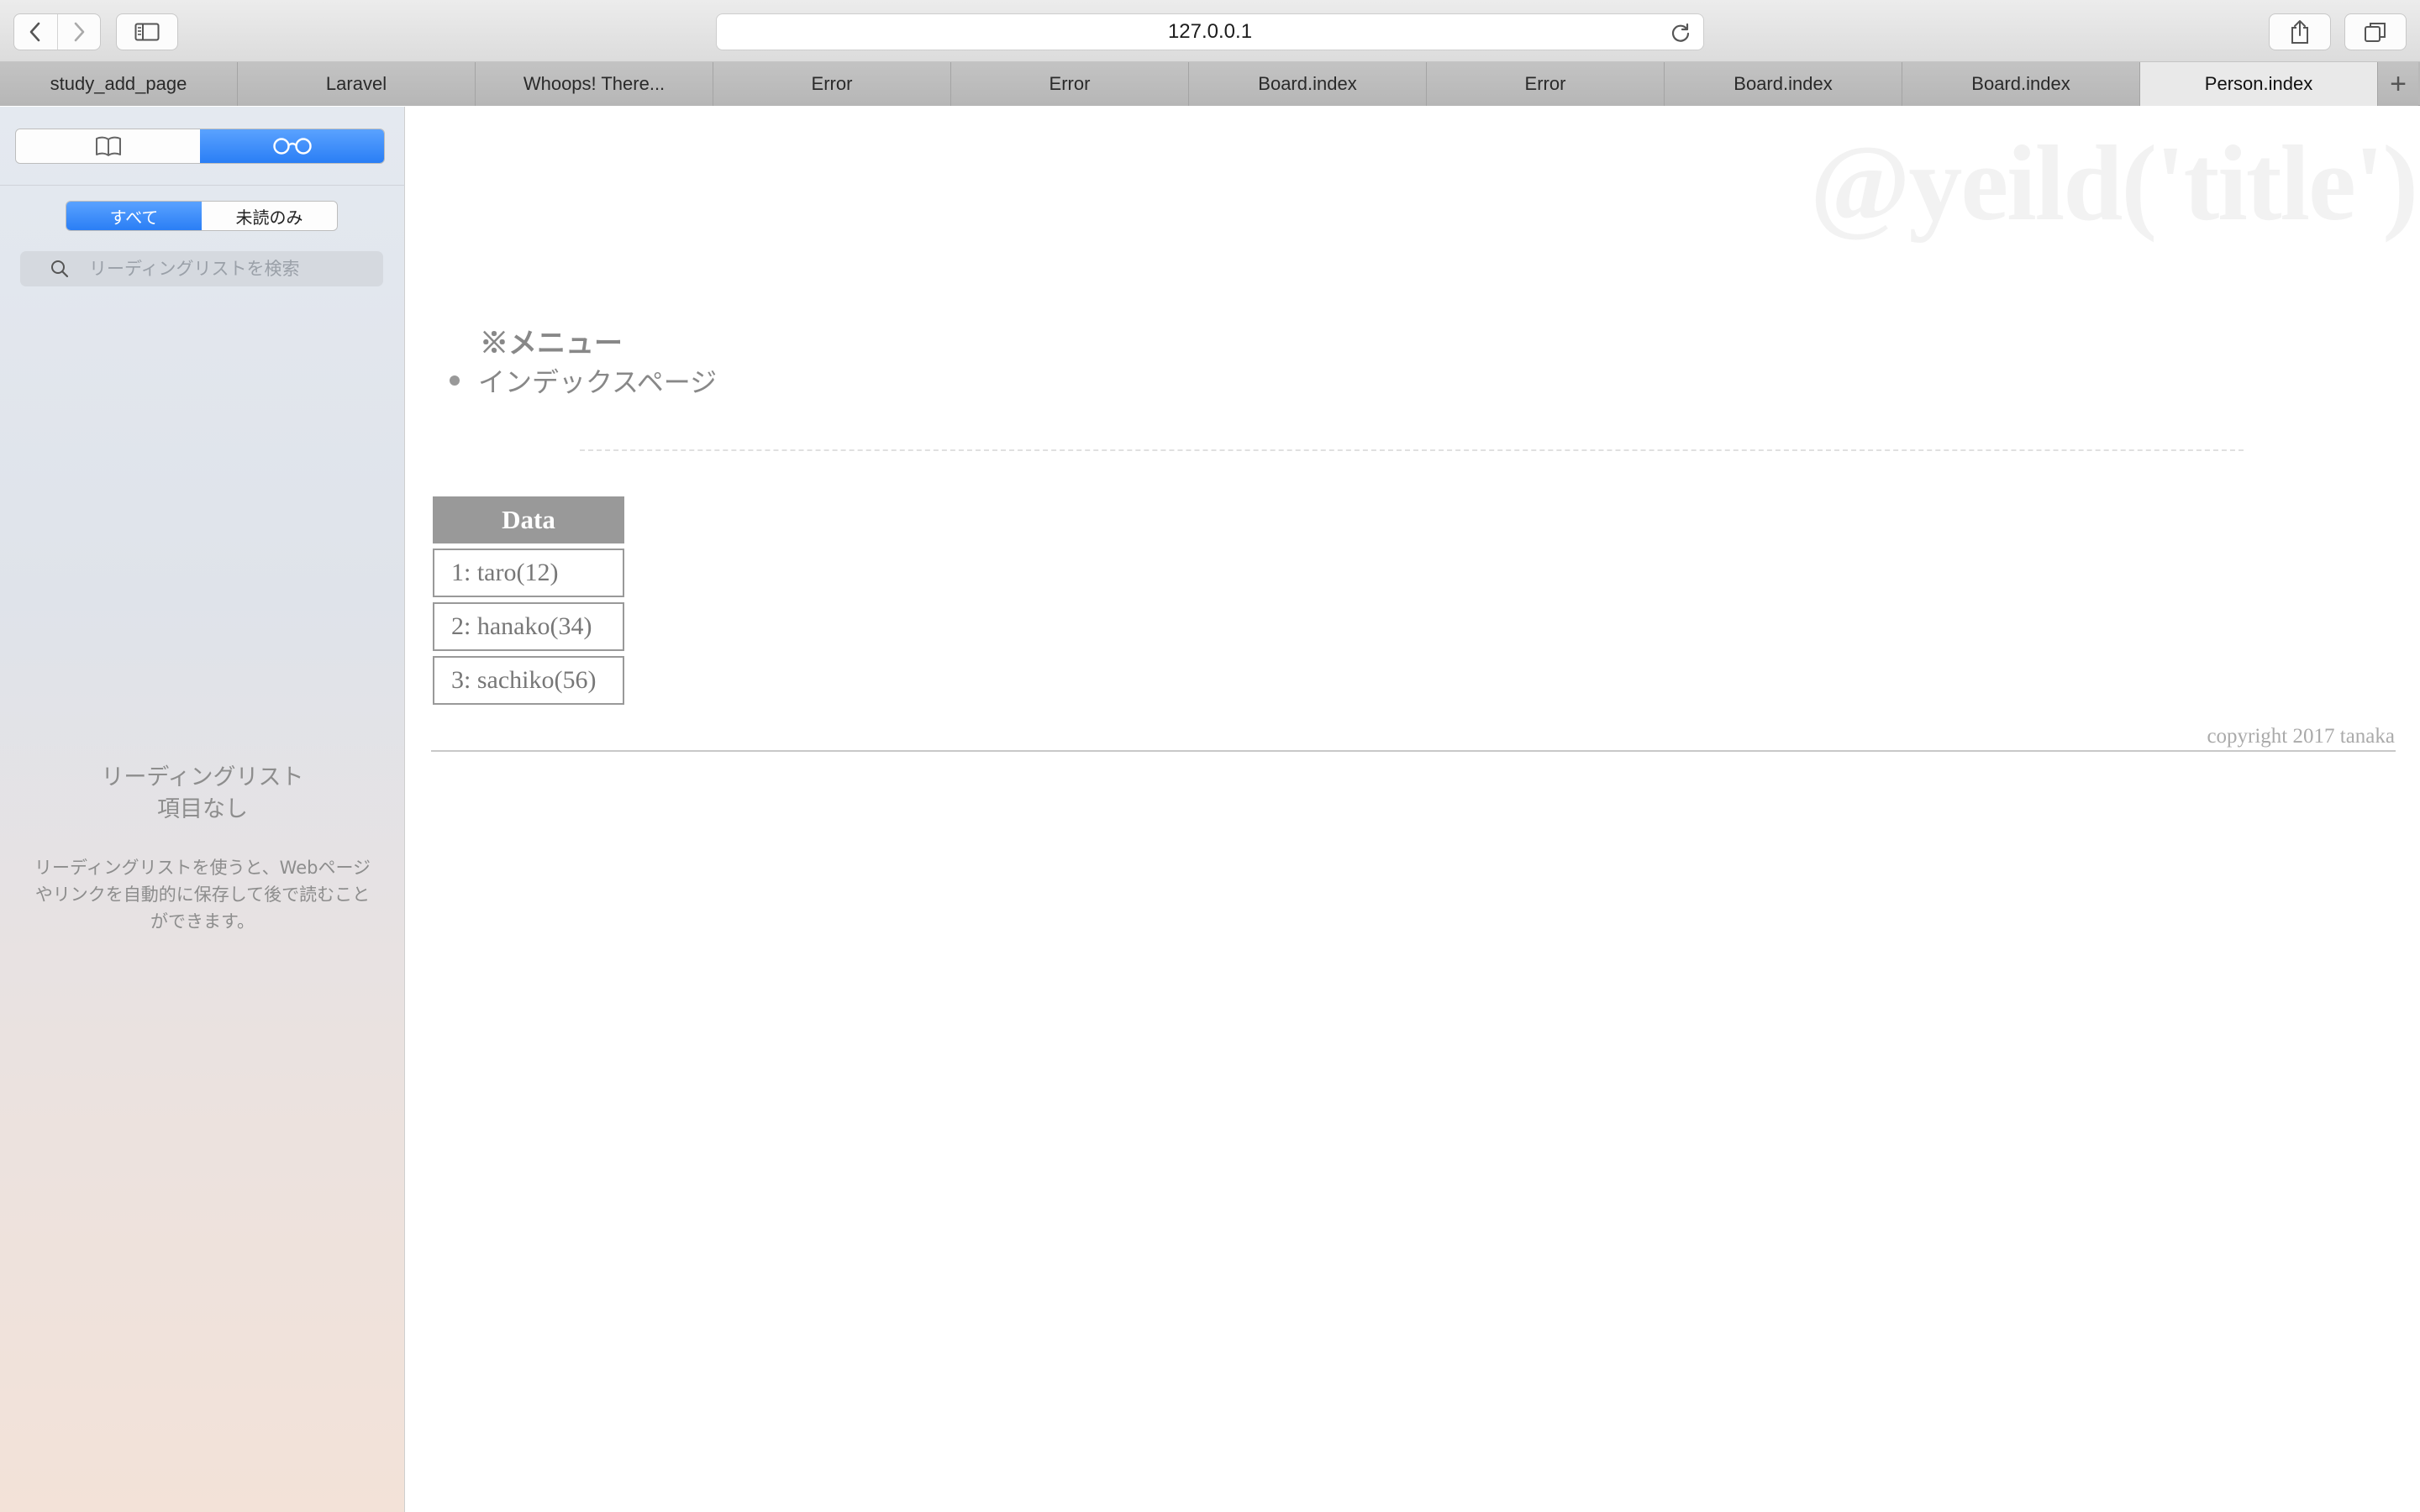  I want to click on address-text: 127.0.0.1, so click(1210, 31).